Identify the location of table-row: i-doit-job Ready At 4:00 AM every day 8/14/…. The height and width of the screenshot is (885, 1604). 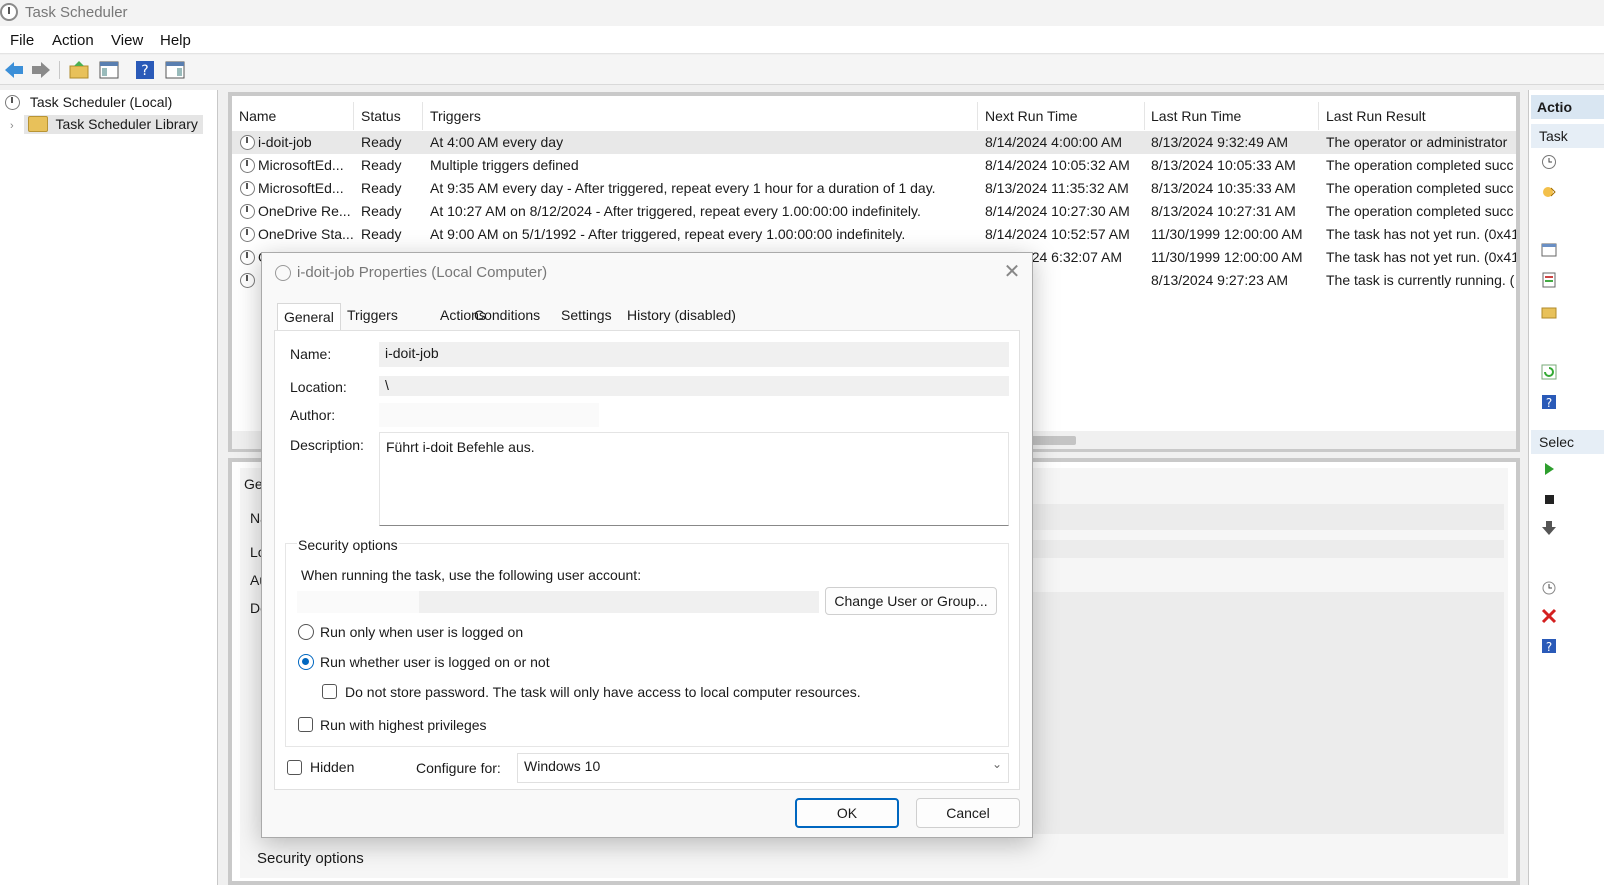
(874, 142).